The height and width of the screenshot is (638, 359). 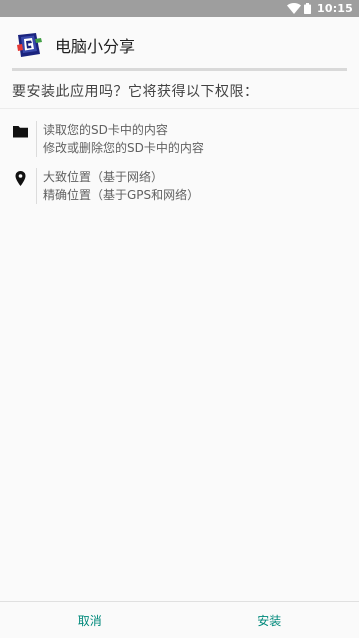 I want to click on status-bar: 10:15, so click(x=179, y=8).